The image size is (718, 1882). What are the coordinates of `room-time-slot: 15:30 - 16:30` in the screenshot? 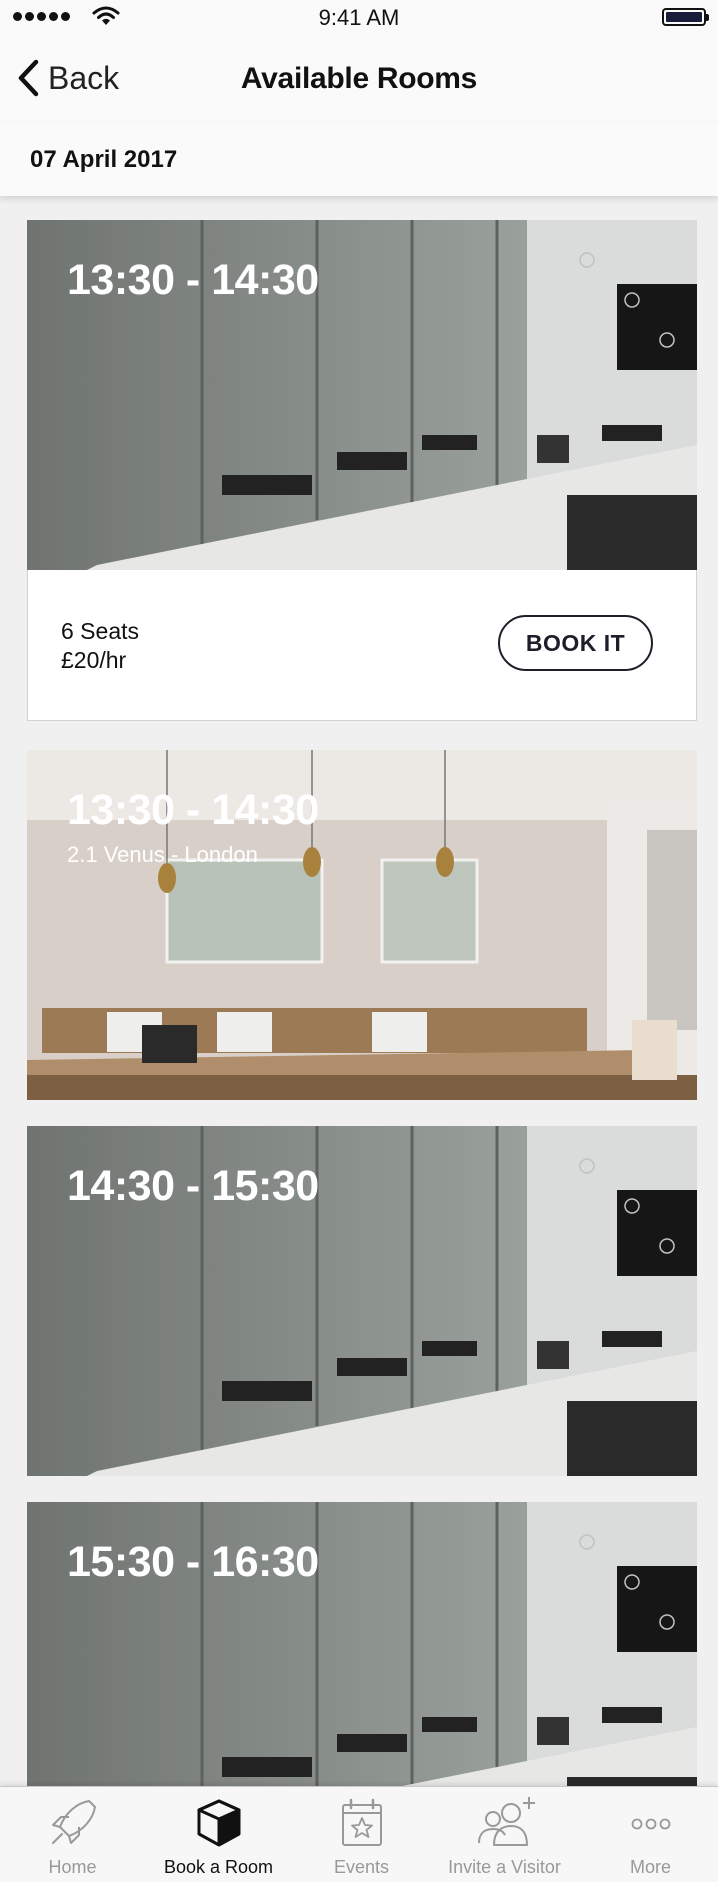 It's located at (193, 1562).